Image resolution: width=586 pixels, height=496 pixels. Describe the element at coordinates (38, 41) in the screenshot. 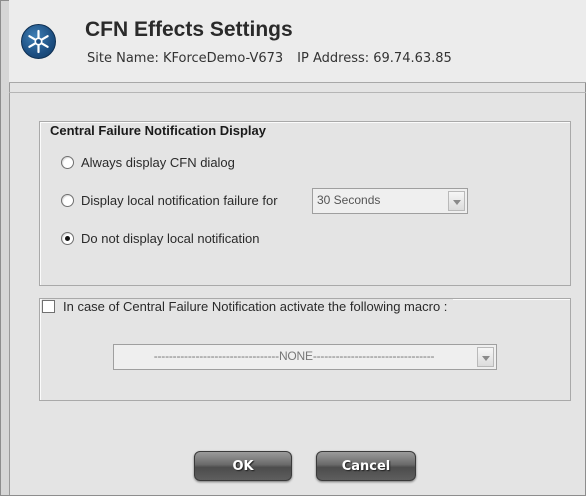

I see `snowflake-logo-icon` at that location.